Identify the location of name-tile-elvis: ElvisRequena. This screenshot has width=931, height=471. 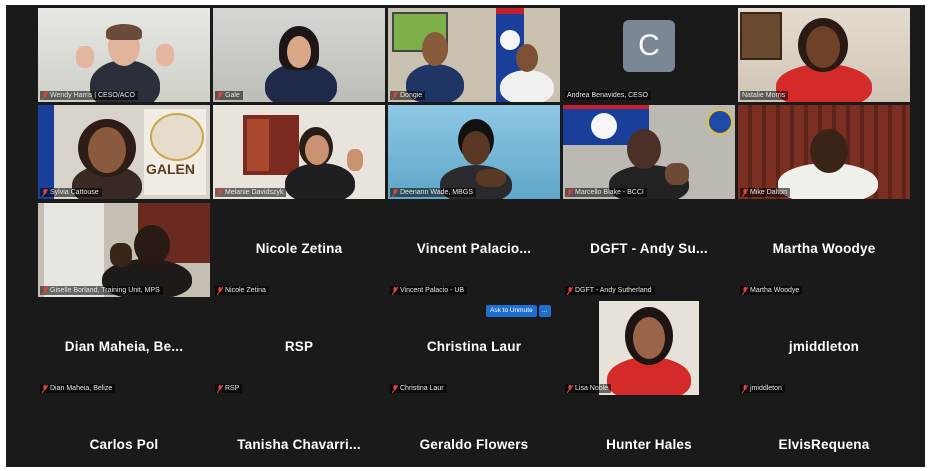
(824, 433).